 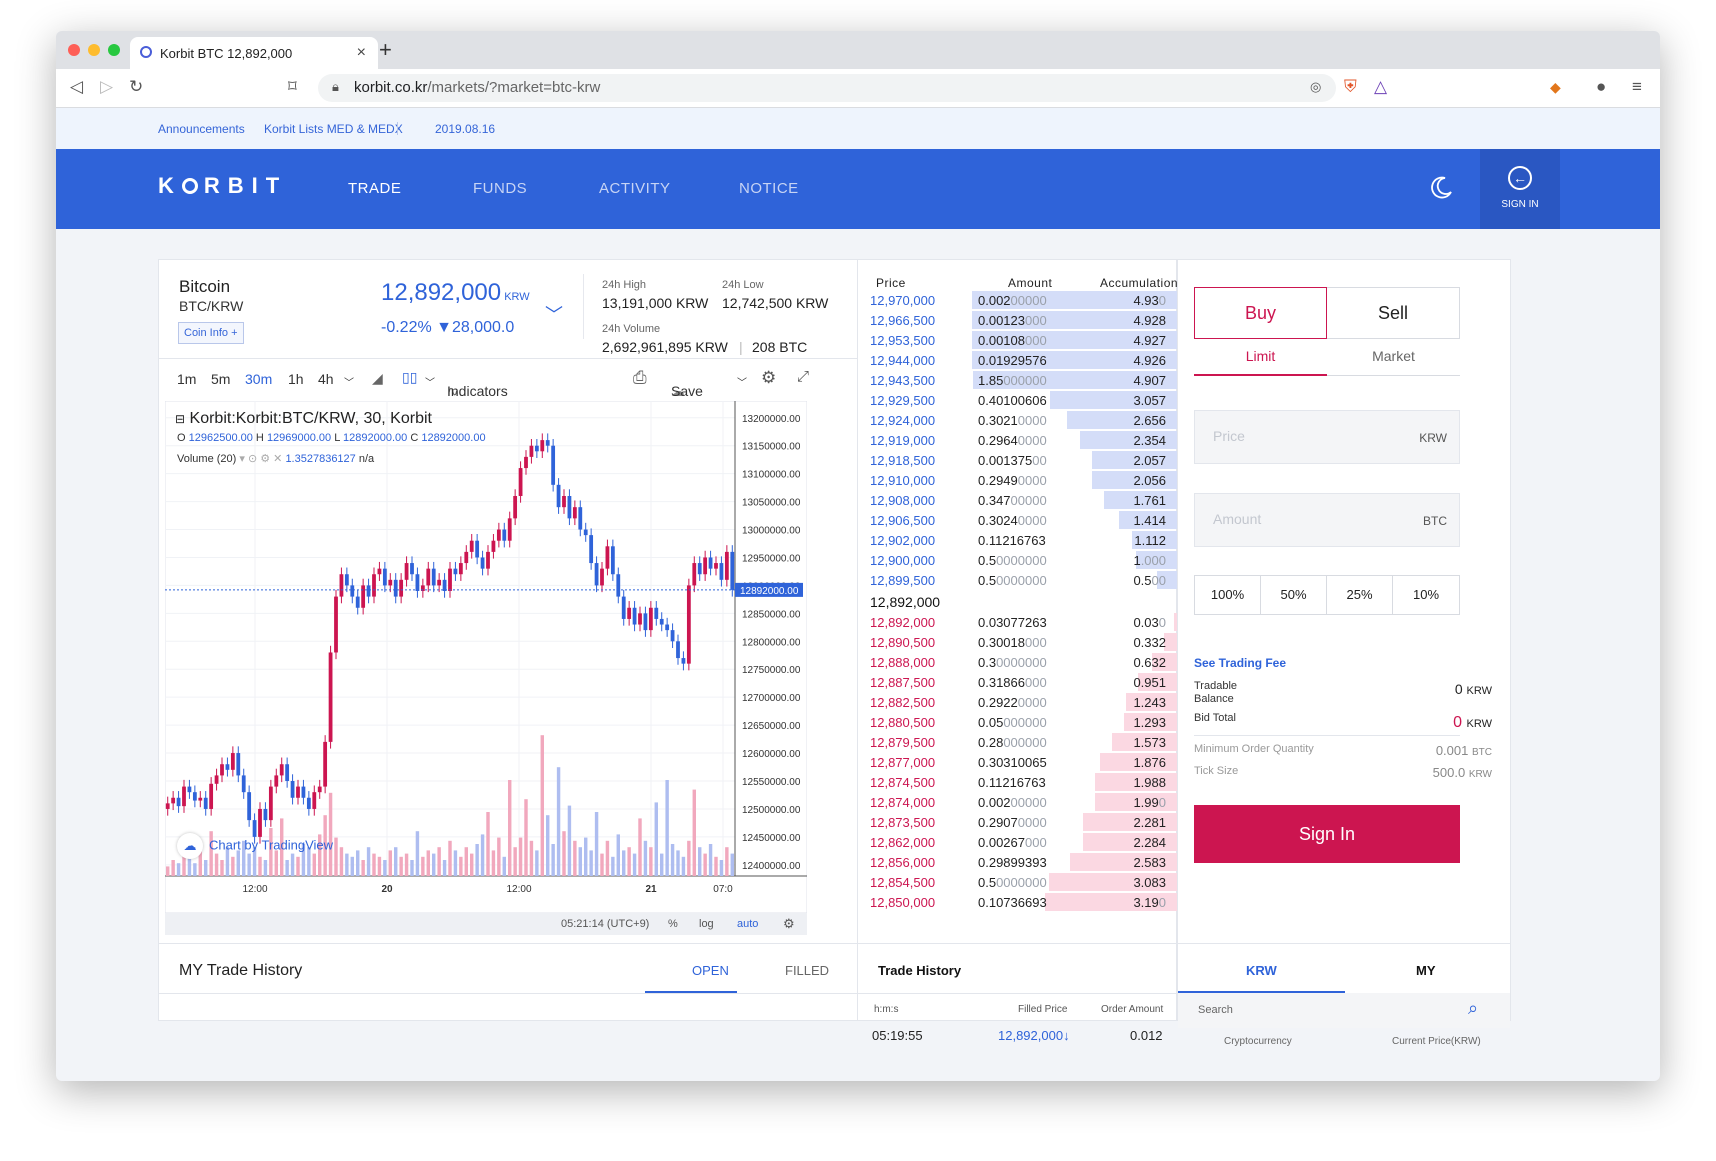 I want to click on pct-10-button: 10%, so click(x=1426, y=595).